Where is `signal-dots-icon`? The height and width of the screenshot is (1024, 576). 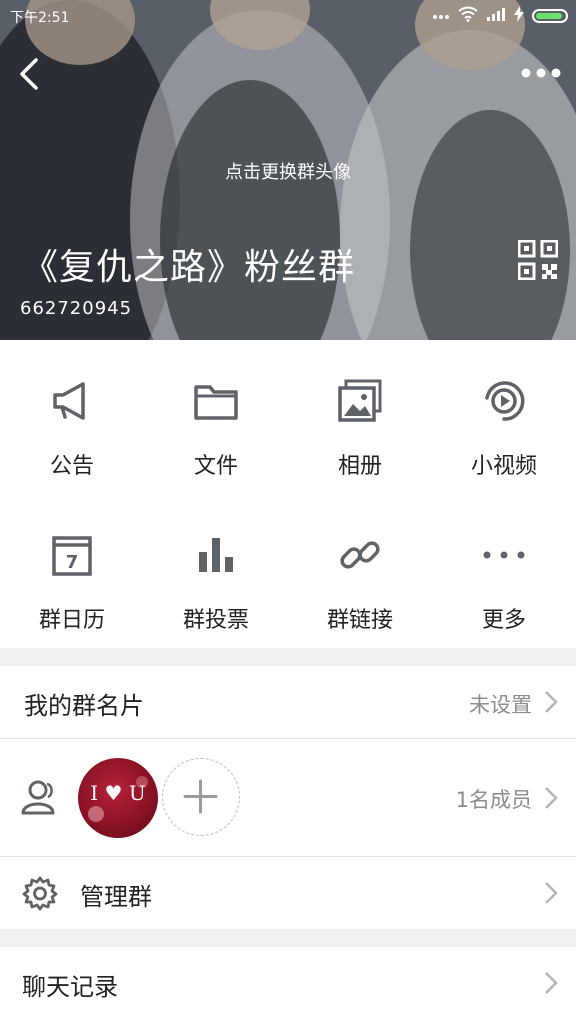 signal-dots-icon is located at coordinates (441, 16).